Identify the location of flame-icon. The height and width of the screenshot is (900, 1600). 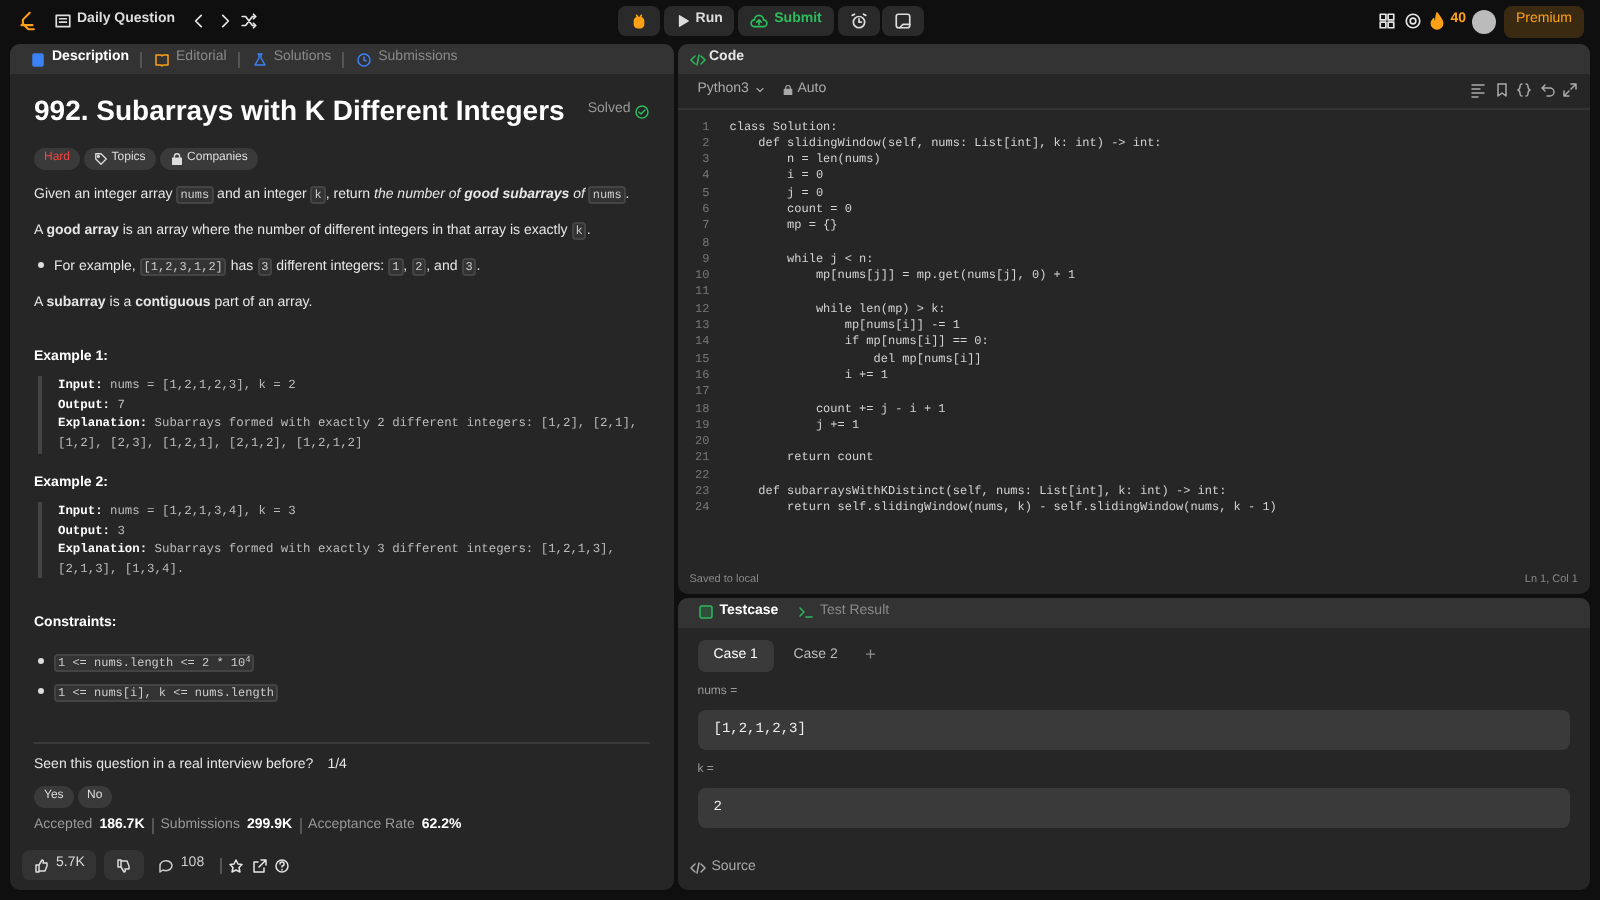
(1437, 21).